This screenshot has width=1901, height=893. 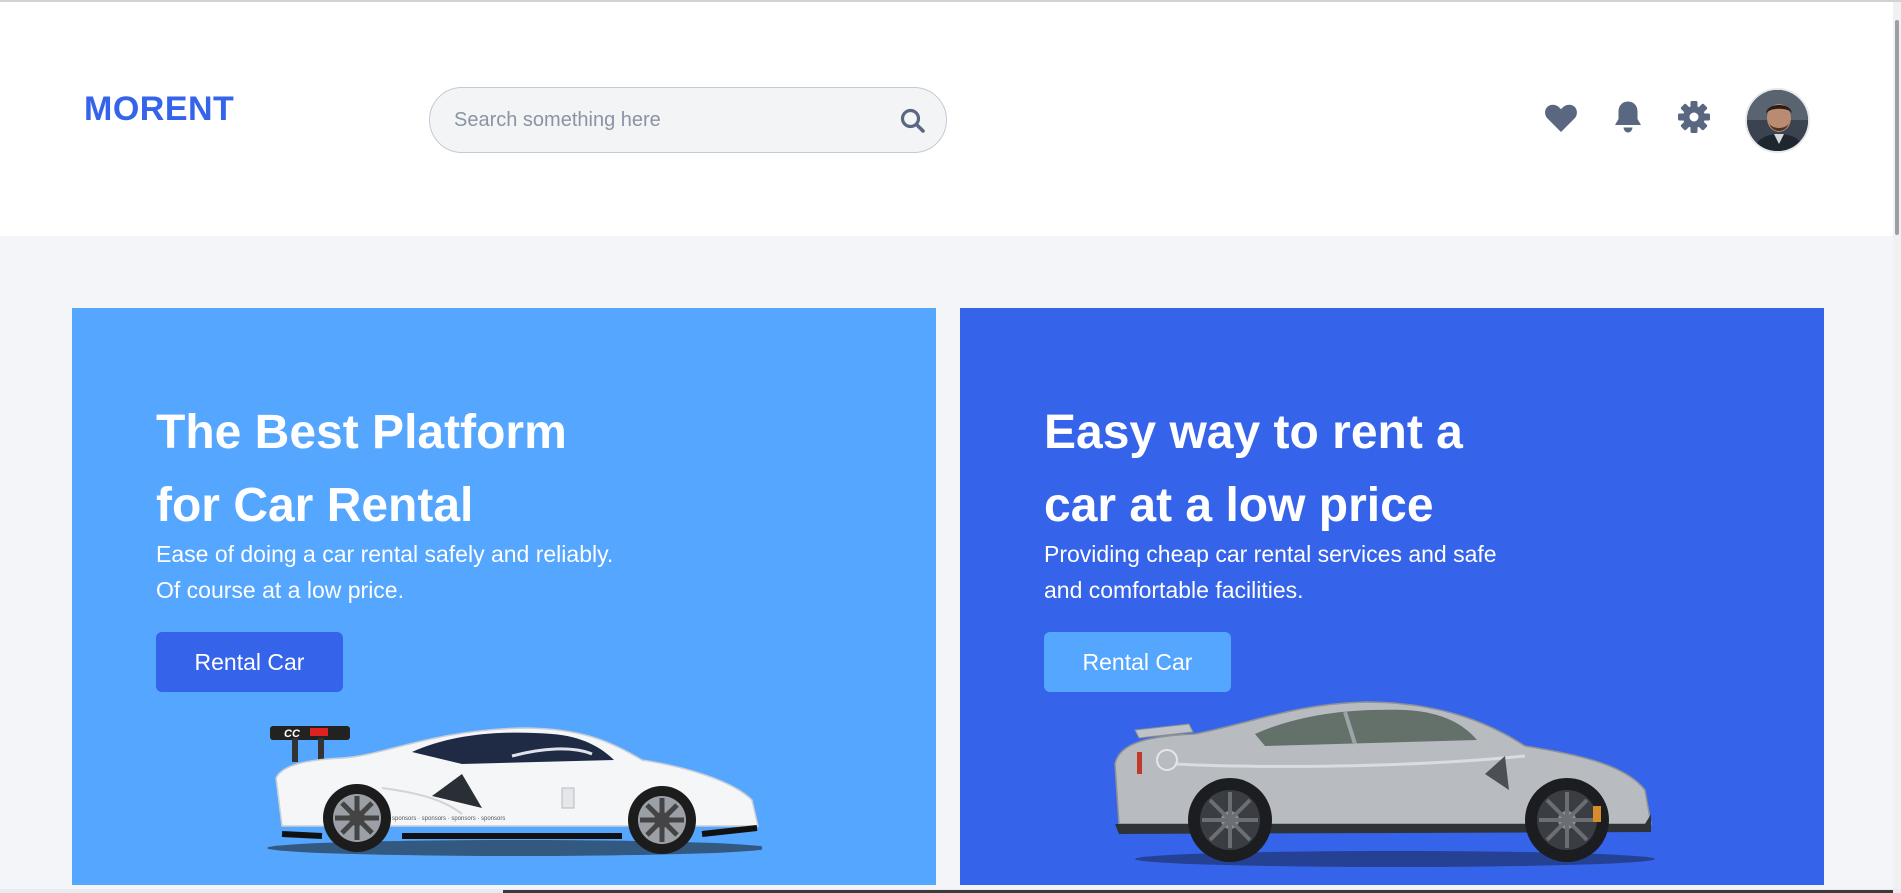 What do you see at coordinates (913, 121) in the screenshot?
I see `search-icon` at bounding box center [913, 121].